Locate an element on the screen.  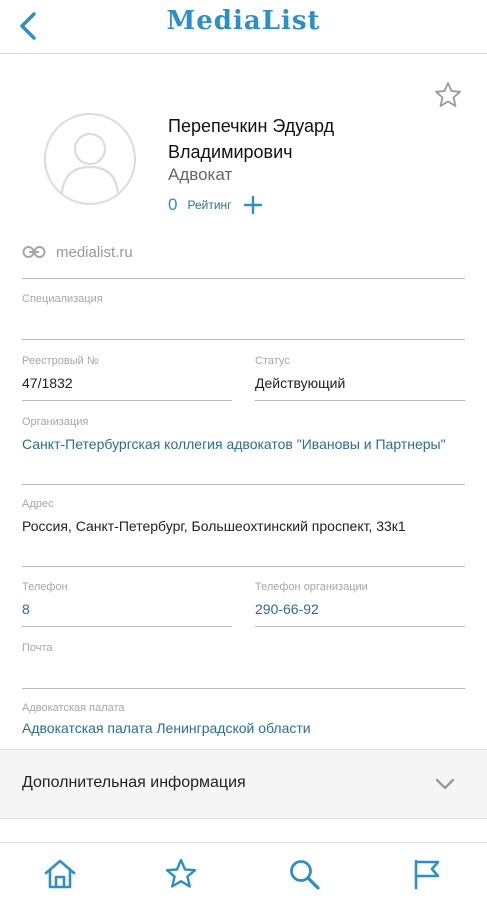
nav-favorites-button is located at coordinates (181, 874).